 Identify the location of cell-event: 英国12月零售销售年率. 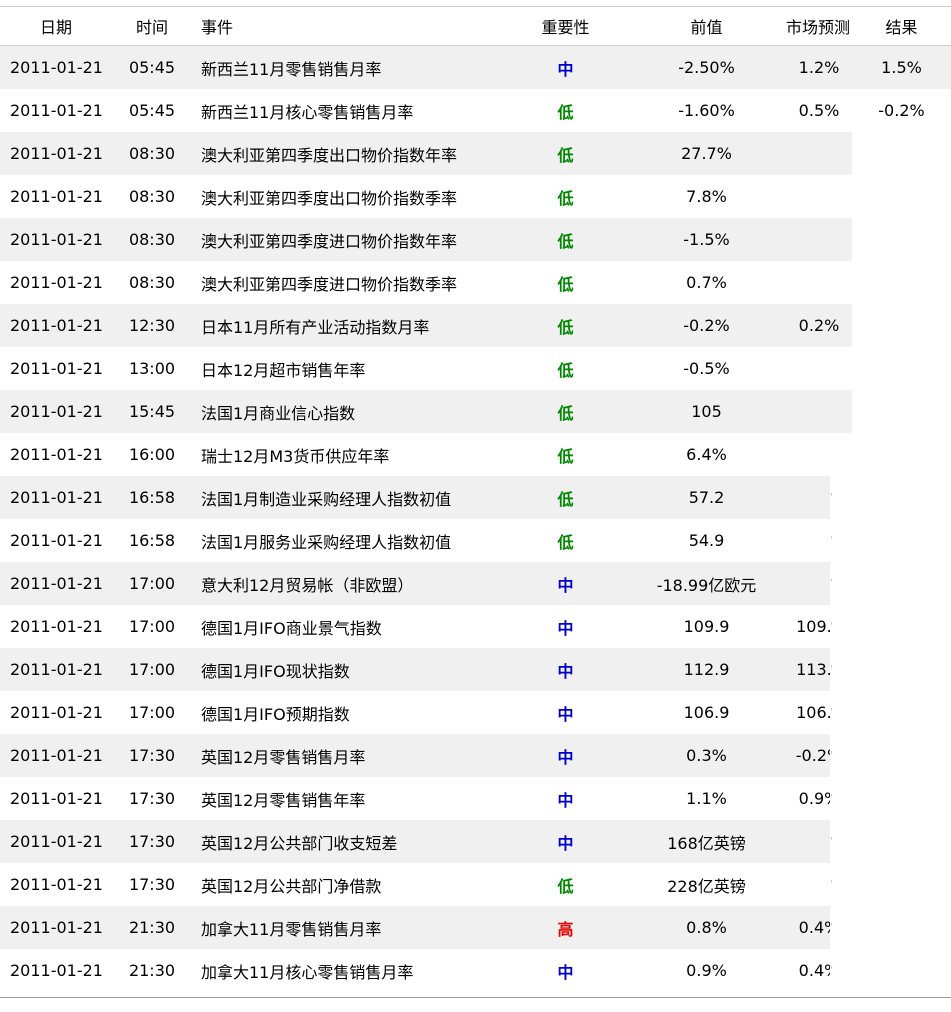
(348, 798).